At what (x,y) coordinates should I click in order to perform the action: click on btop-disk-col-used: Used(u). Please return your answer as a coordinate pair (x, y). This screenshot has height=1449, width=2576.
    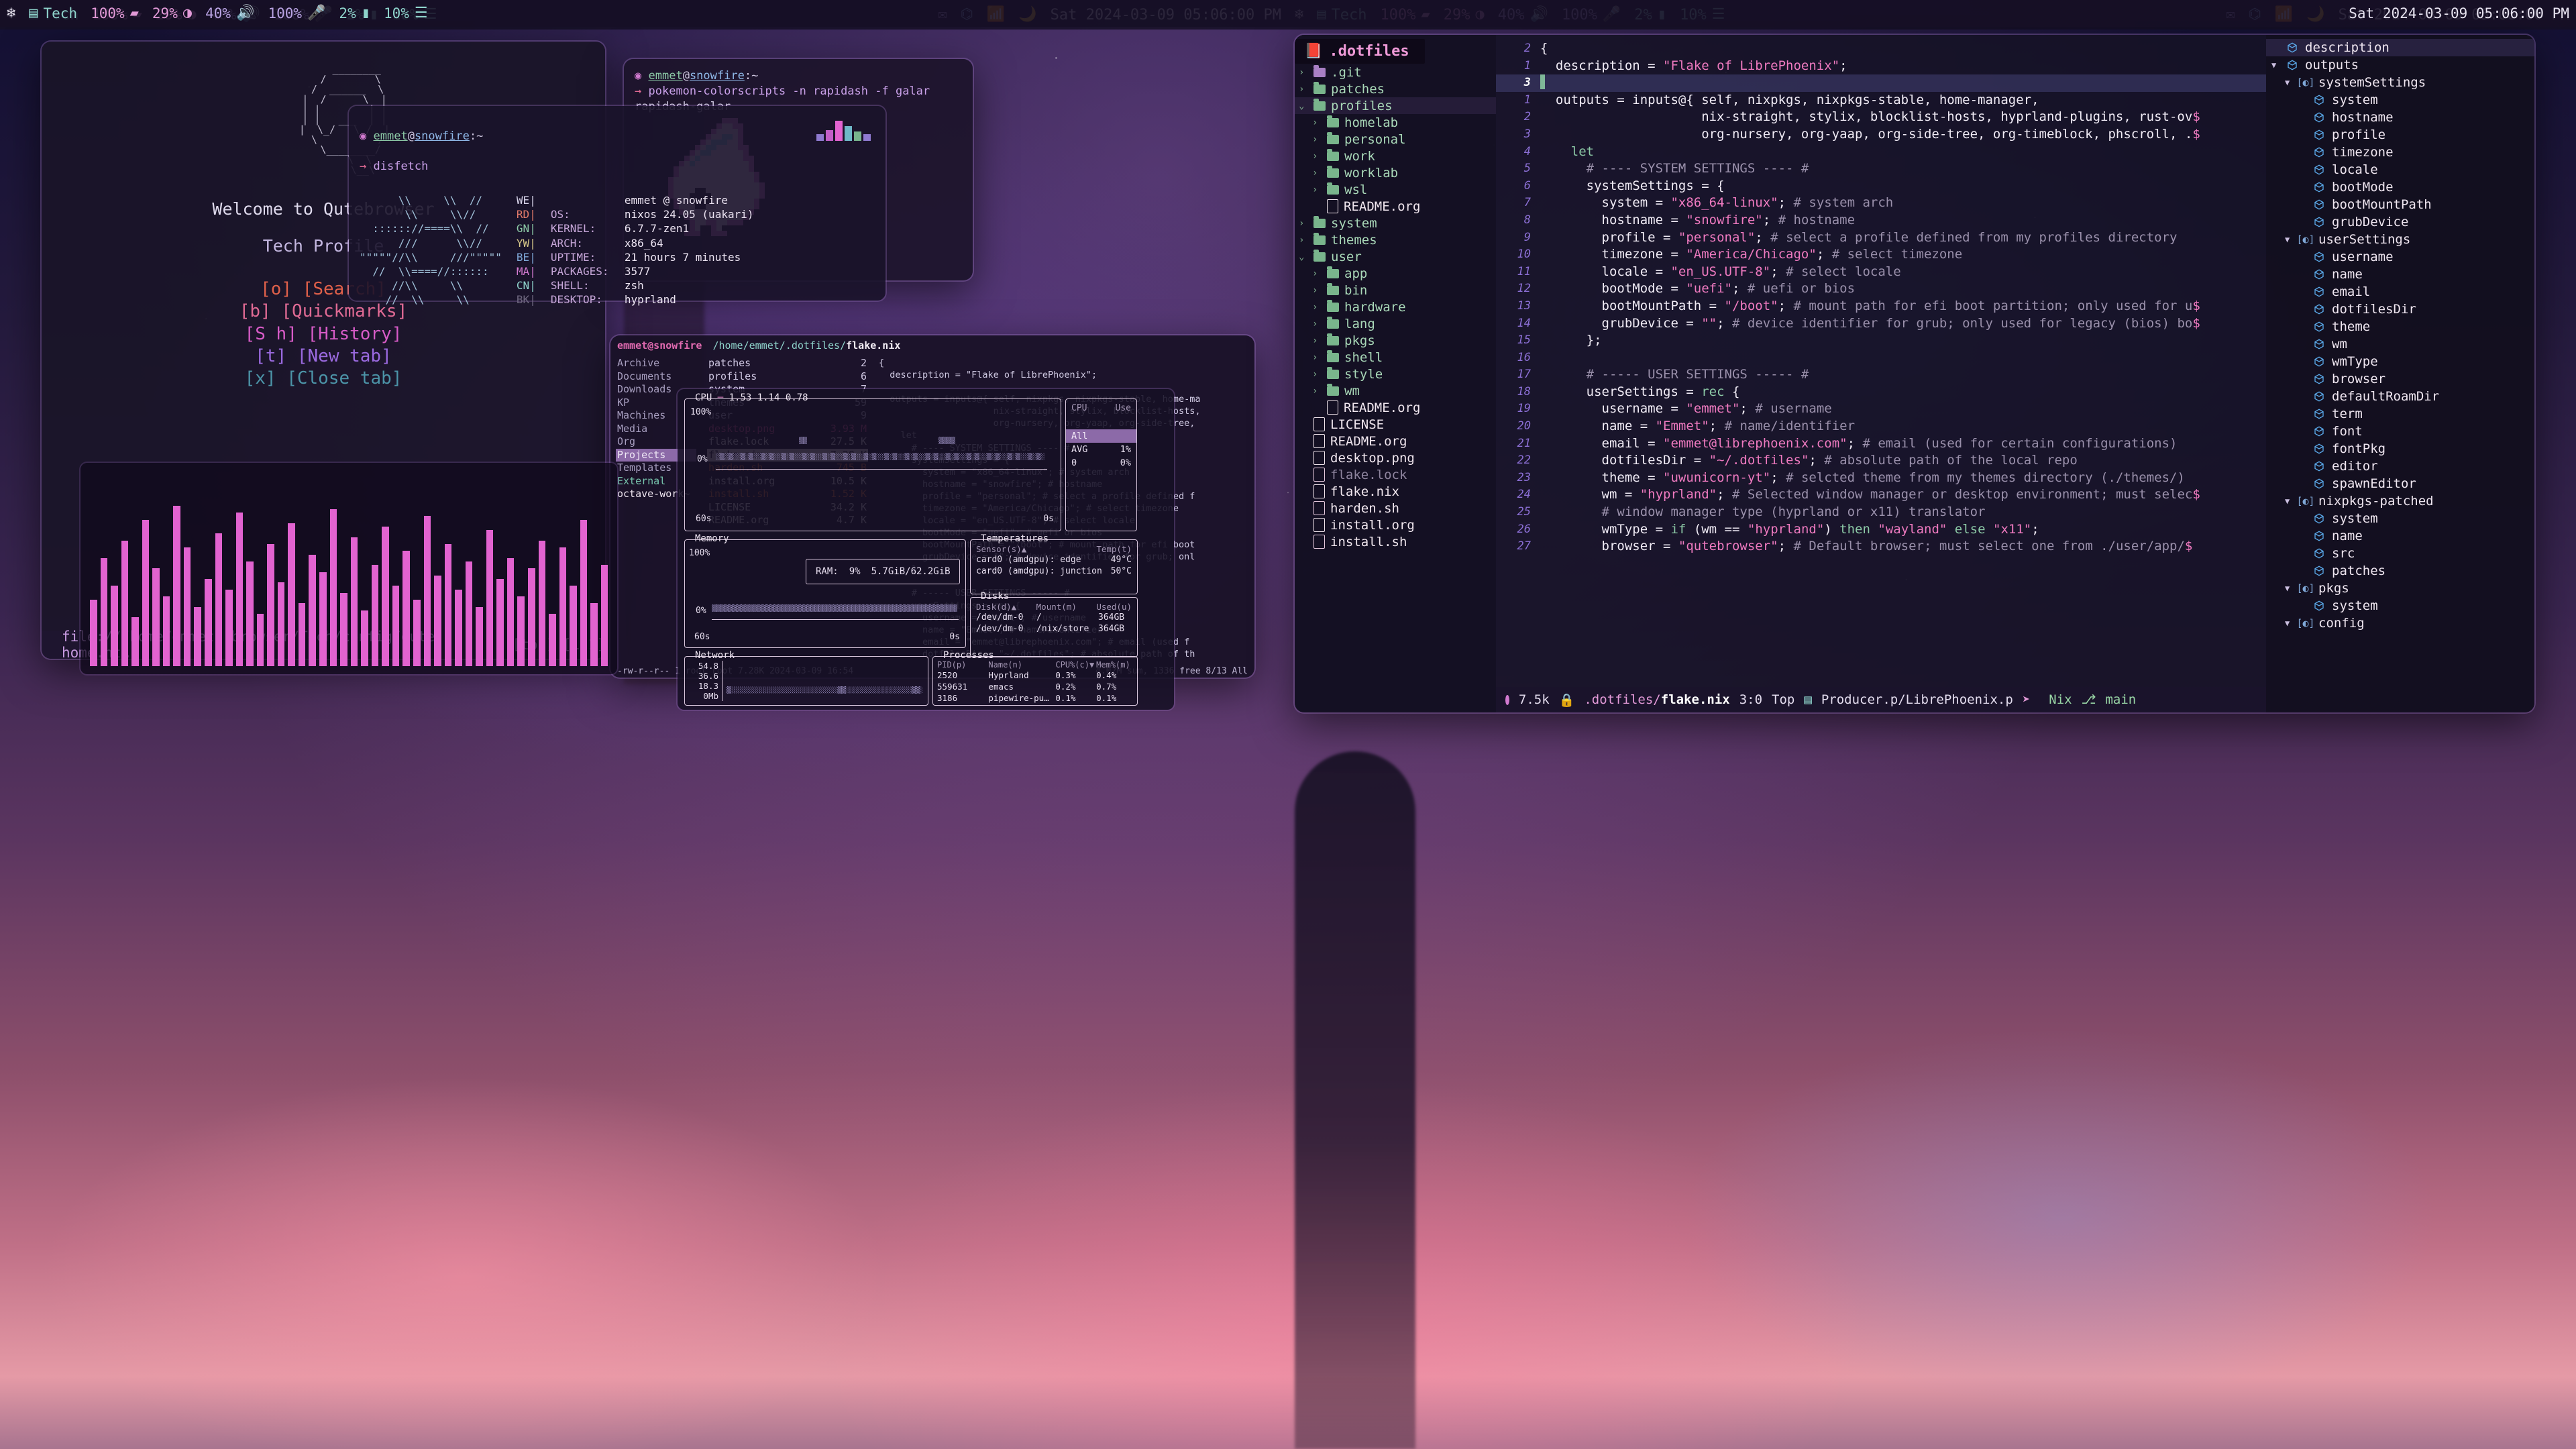
    Looking at the image, I should click on (1114, 607).